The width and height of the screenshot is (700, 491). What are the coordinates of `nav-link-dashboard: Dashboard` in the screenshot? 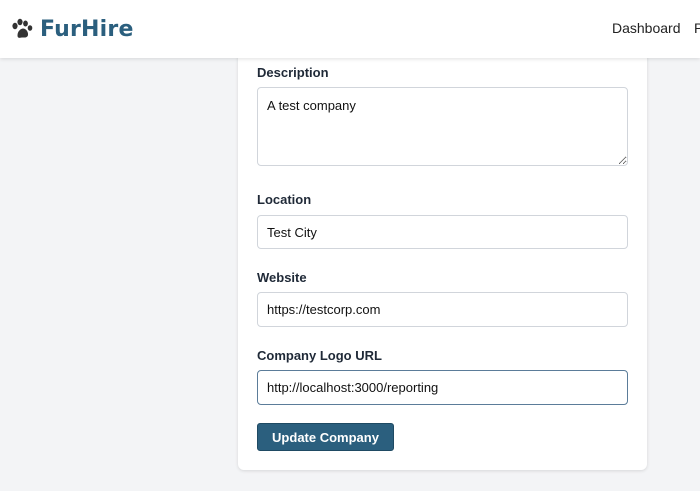 It's located at (646, 28).